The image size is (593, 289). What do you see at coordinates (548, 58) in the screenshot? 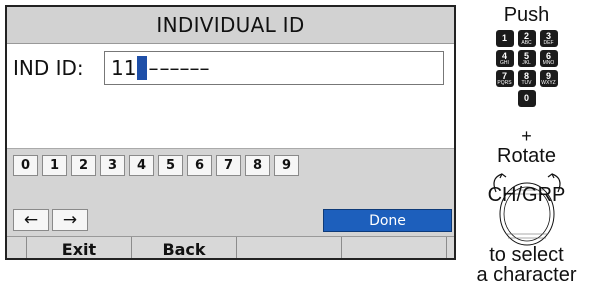
I see `hard-key-6: 6 MNO` at bounding box center [548, 58].